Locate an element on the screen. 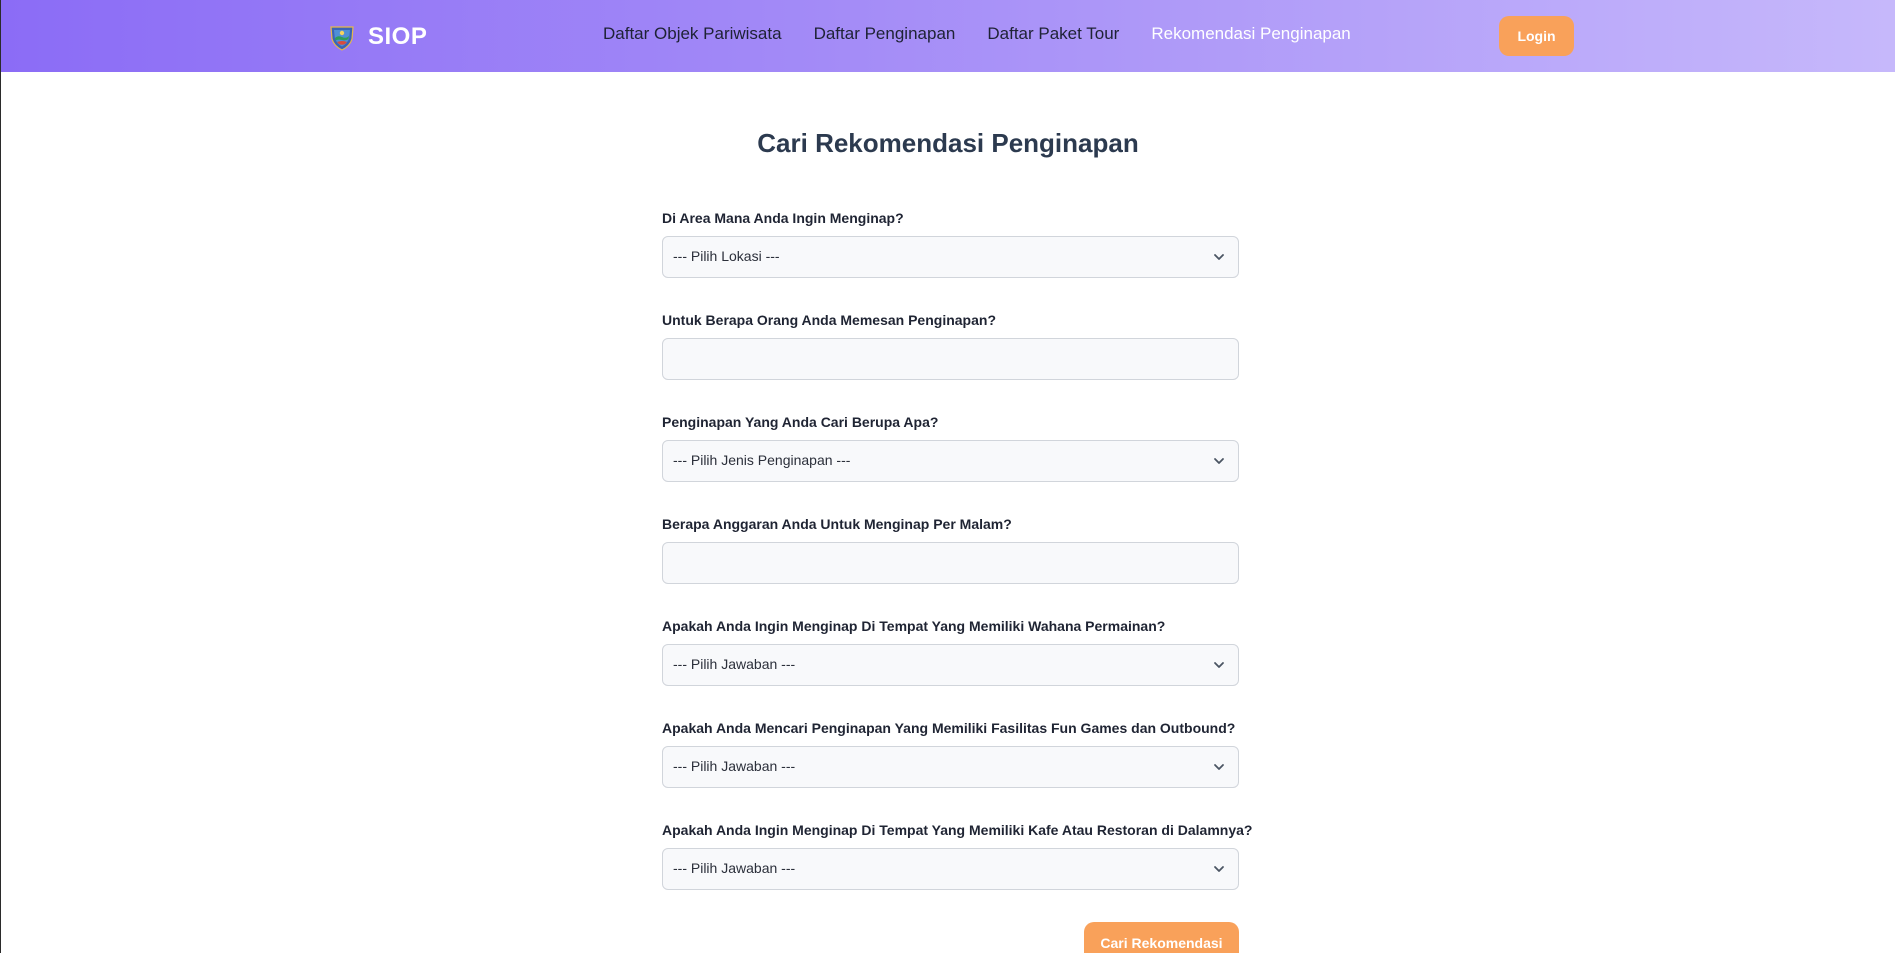 Image resolution: width=1895 pixels, height=953 pixels. regional-emblem-icon is located at coordinates (342, 38).